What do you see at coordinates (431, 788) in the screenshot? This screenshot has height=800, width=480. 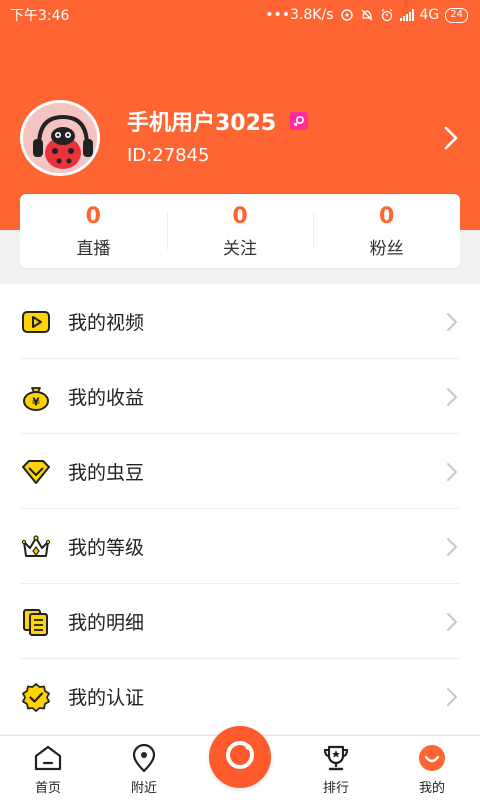 I see `tab-label: 我的` at bounding box center [431, 788].